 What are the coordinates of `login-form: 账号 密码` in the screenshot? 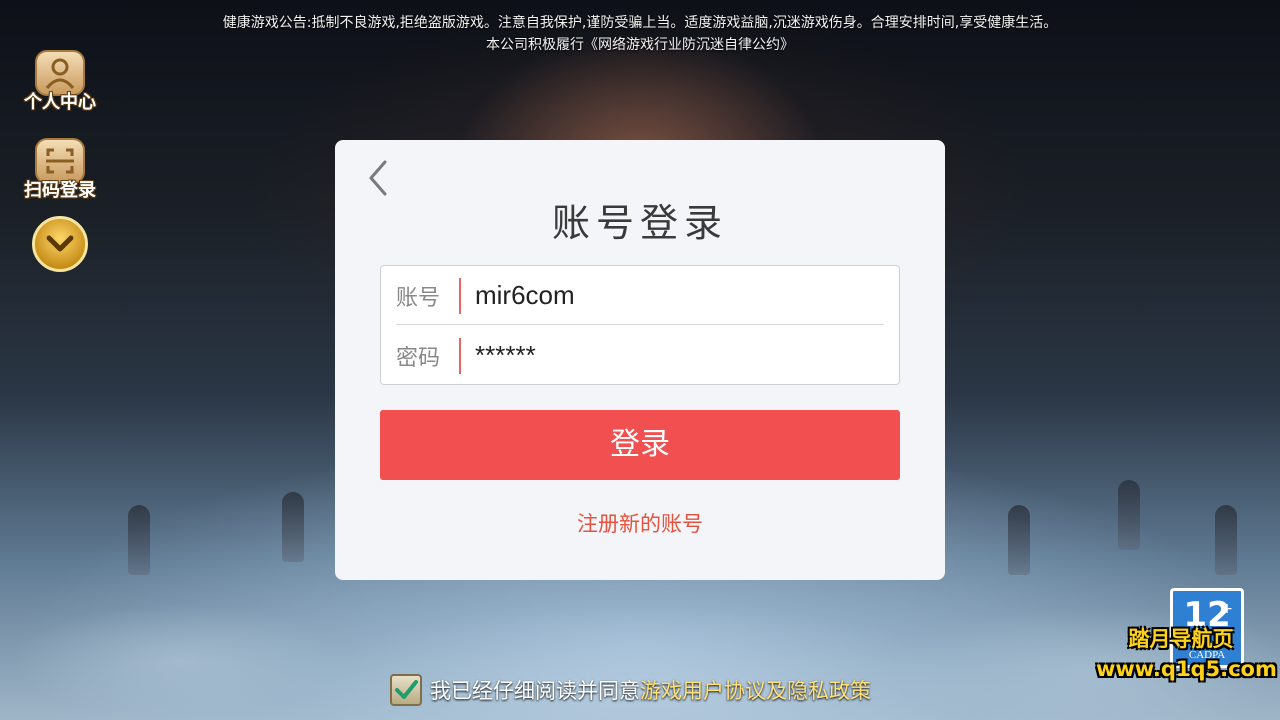 It's located at (640, 325).